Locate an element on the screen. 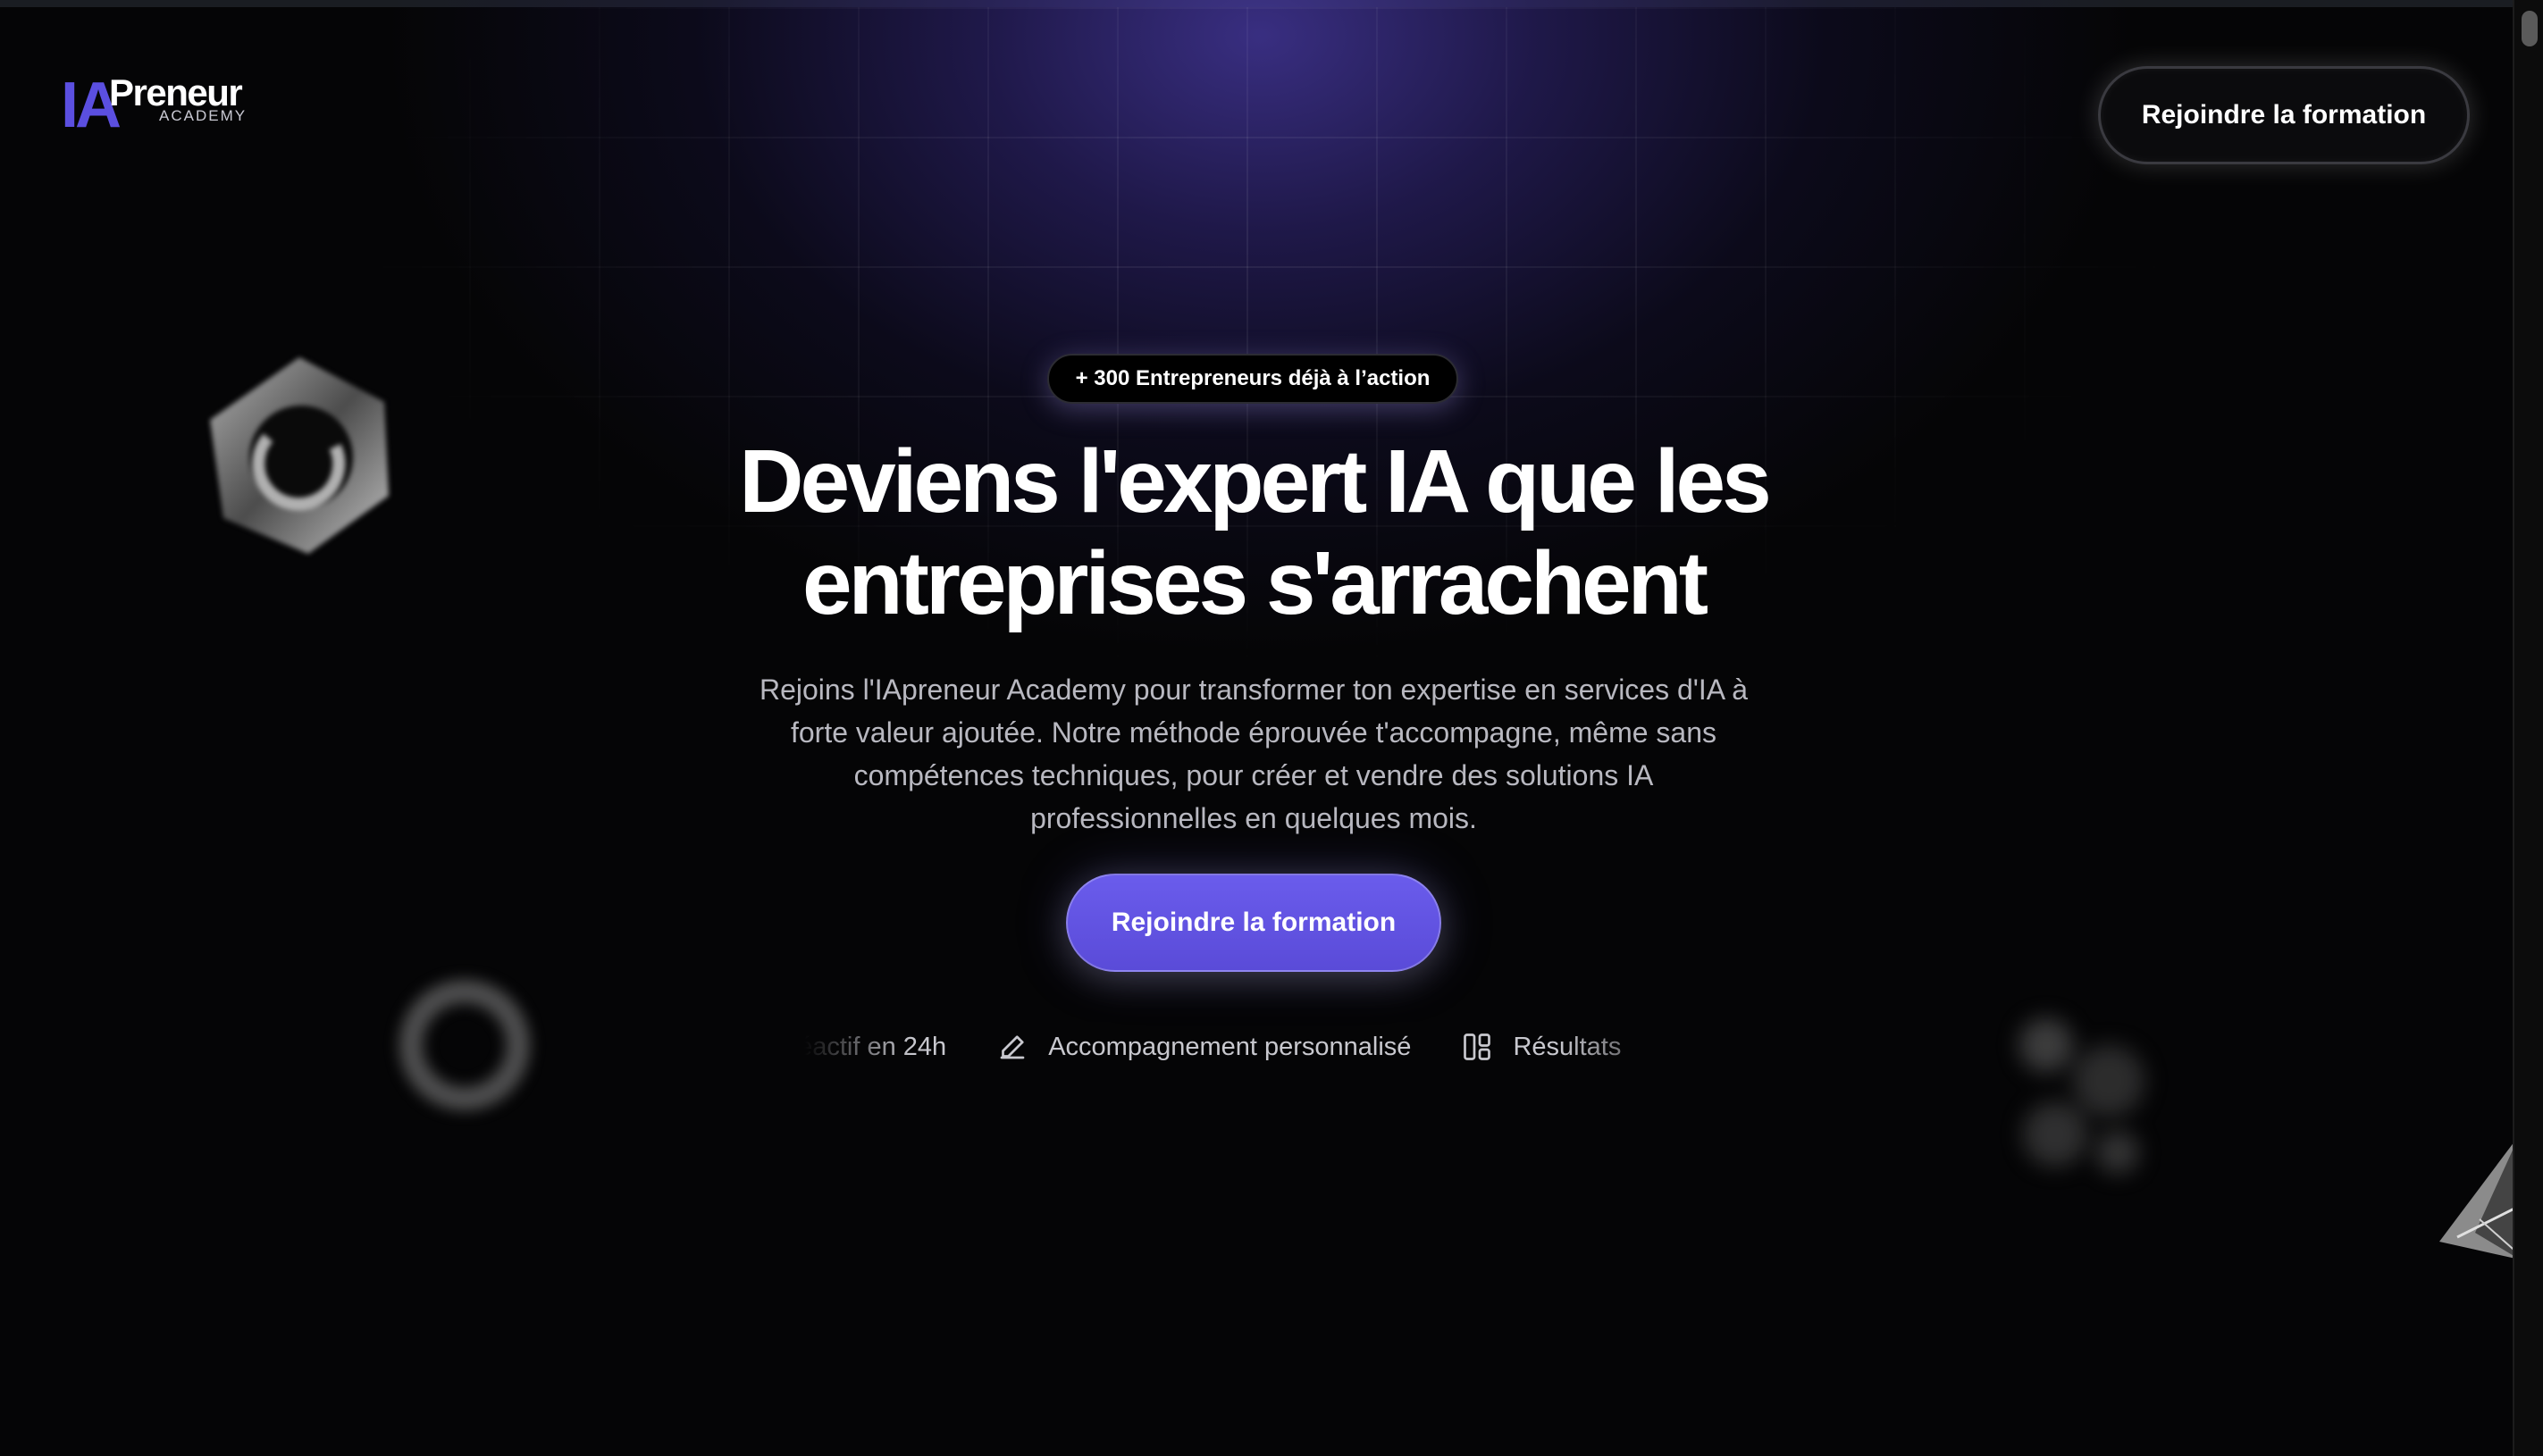 This screenshot has width=2543, height=1456. hexagon-nut-decoration is located at coordinates (299, 455).